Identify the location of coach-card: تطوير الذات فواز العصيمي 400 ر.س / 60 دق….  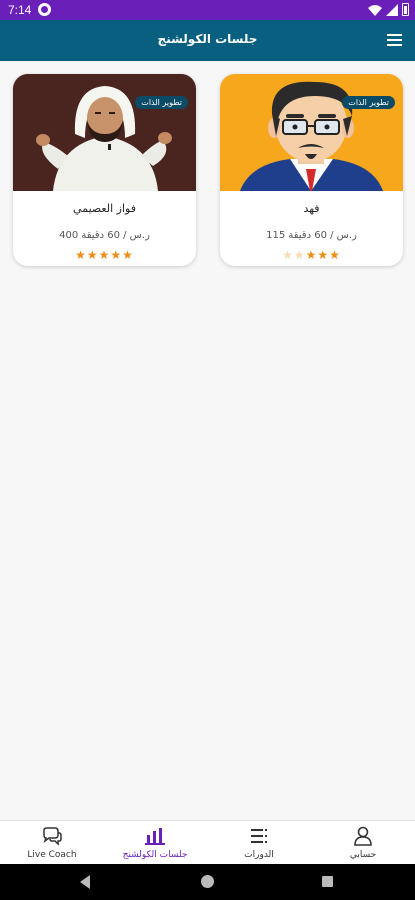
(104, 170).